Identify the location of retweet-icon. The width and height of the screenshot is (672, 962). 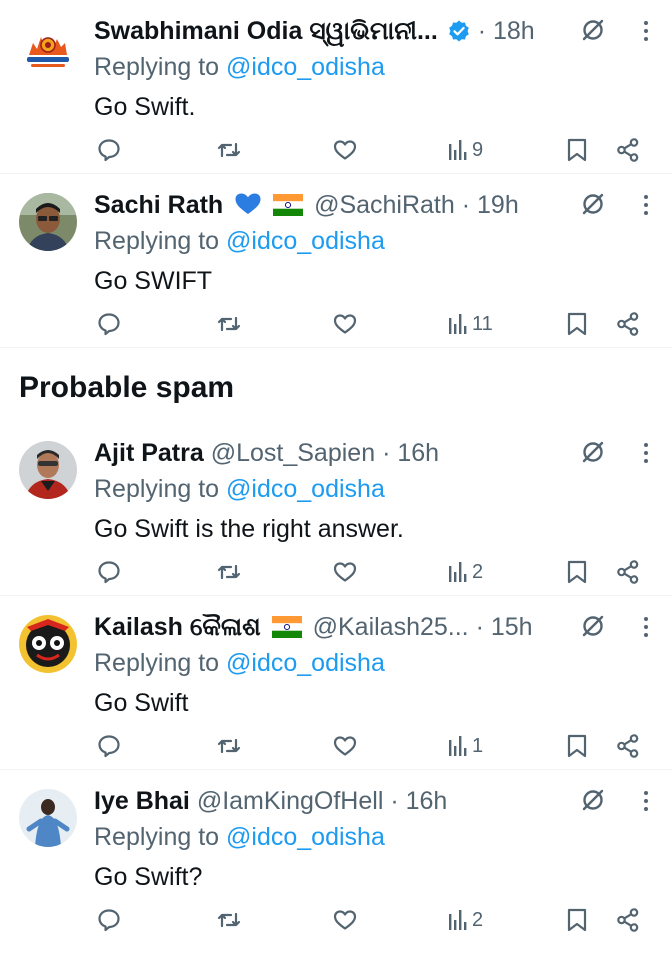
(229, 150).